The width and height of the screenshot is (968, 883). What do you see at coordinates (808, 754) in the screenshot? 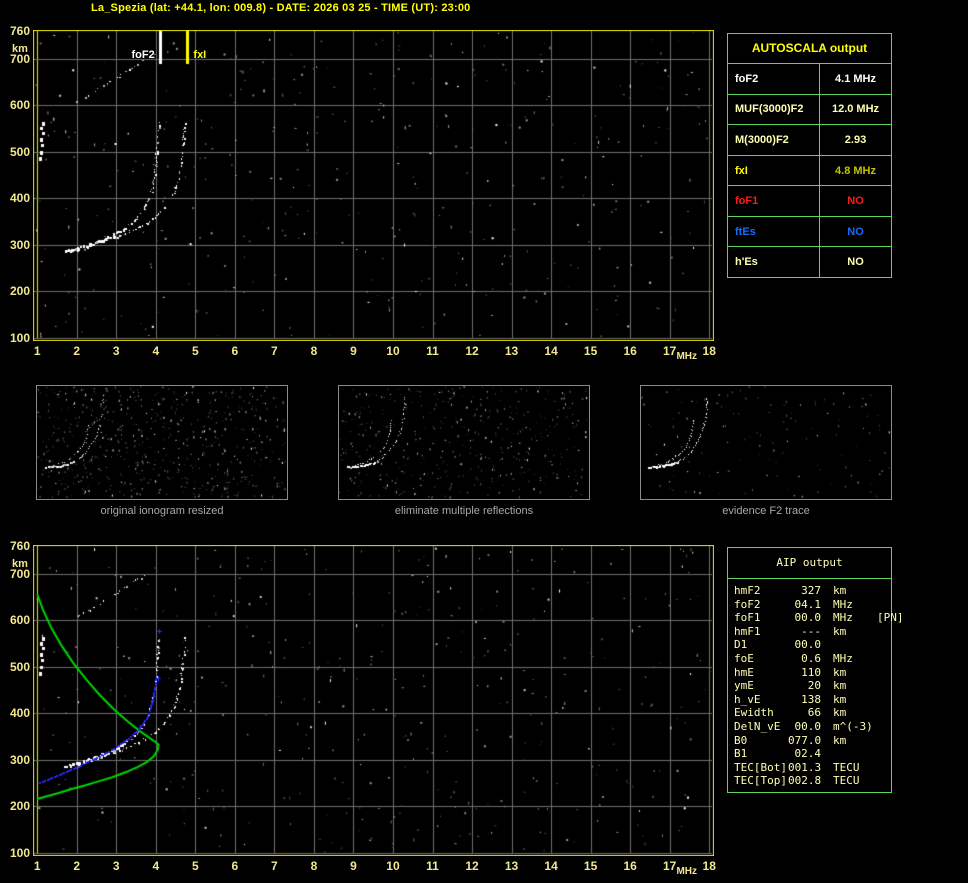
I see `aip-cell: 02.4` at bounding box center [808, 754].